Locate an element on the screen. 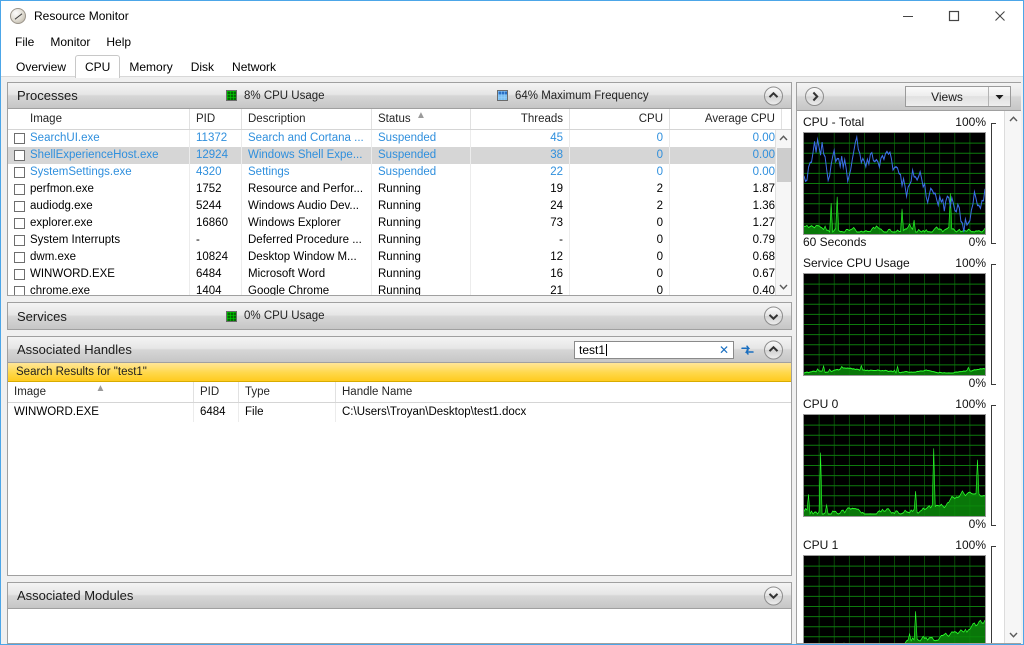 Image resolution: width=1024 pixels, height=645 pixels. cell-image: SearchUI.exe is located at coordinates (99, 138).